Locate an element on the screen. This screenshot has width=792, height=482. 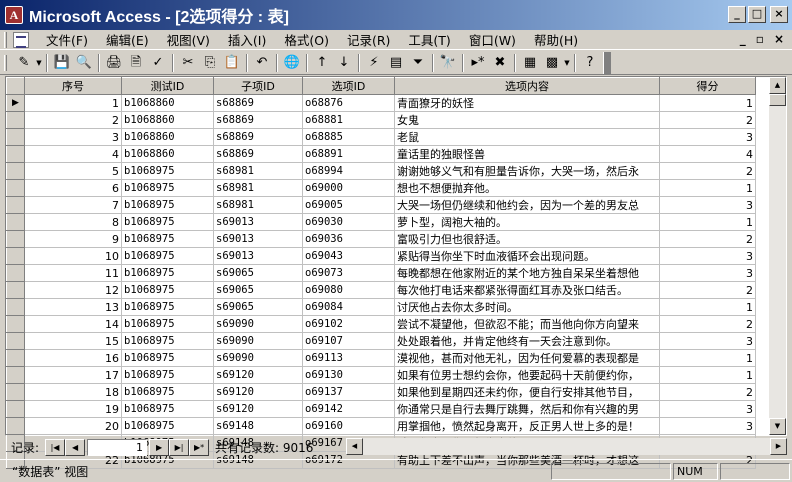
table-cell: 每次他打电话来都紧张得面红耳赤及张口结舌。 is located at coordinates (527, 290).